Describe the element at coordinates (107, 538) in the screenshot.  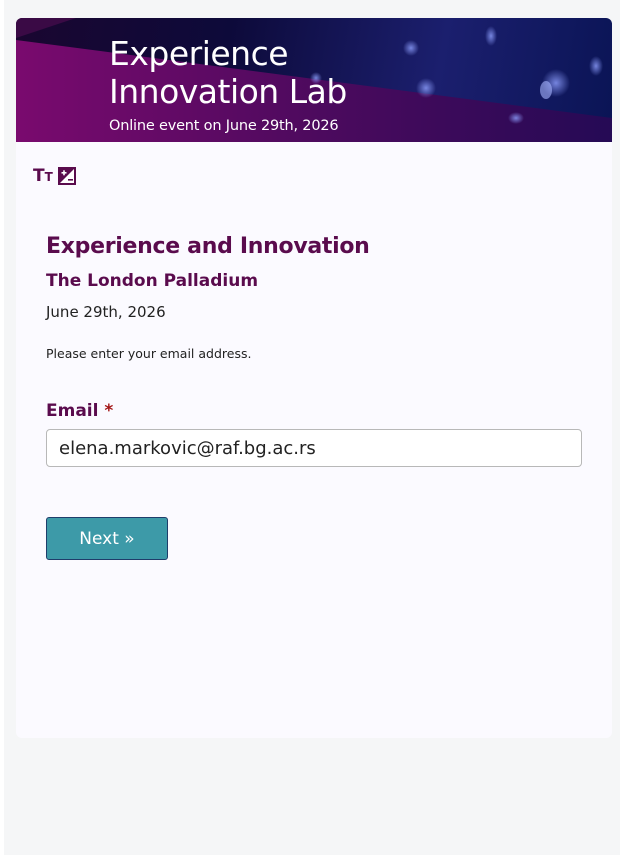
I see `next-button: Next »` at that location.